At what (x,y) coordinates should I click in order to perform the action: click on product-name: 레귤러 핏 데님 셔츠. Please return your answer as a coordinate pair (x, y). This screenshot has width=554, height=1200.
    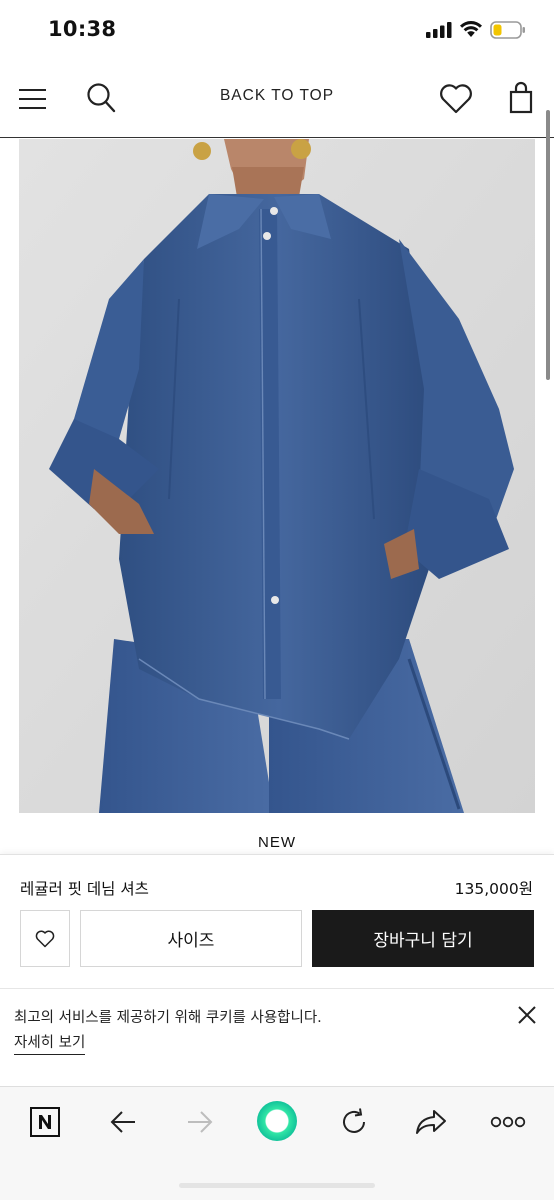
    Looking at the image, I should click on (84, 889).